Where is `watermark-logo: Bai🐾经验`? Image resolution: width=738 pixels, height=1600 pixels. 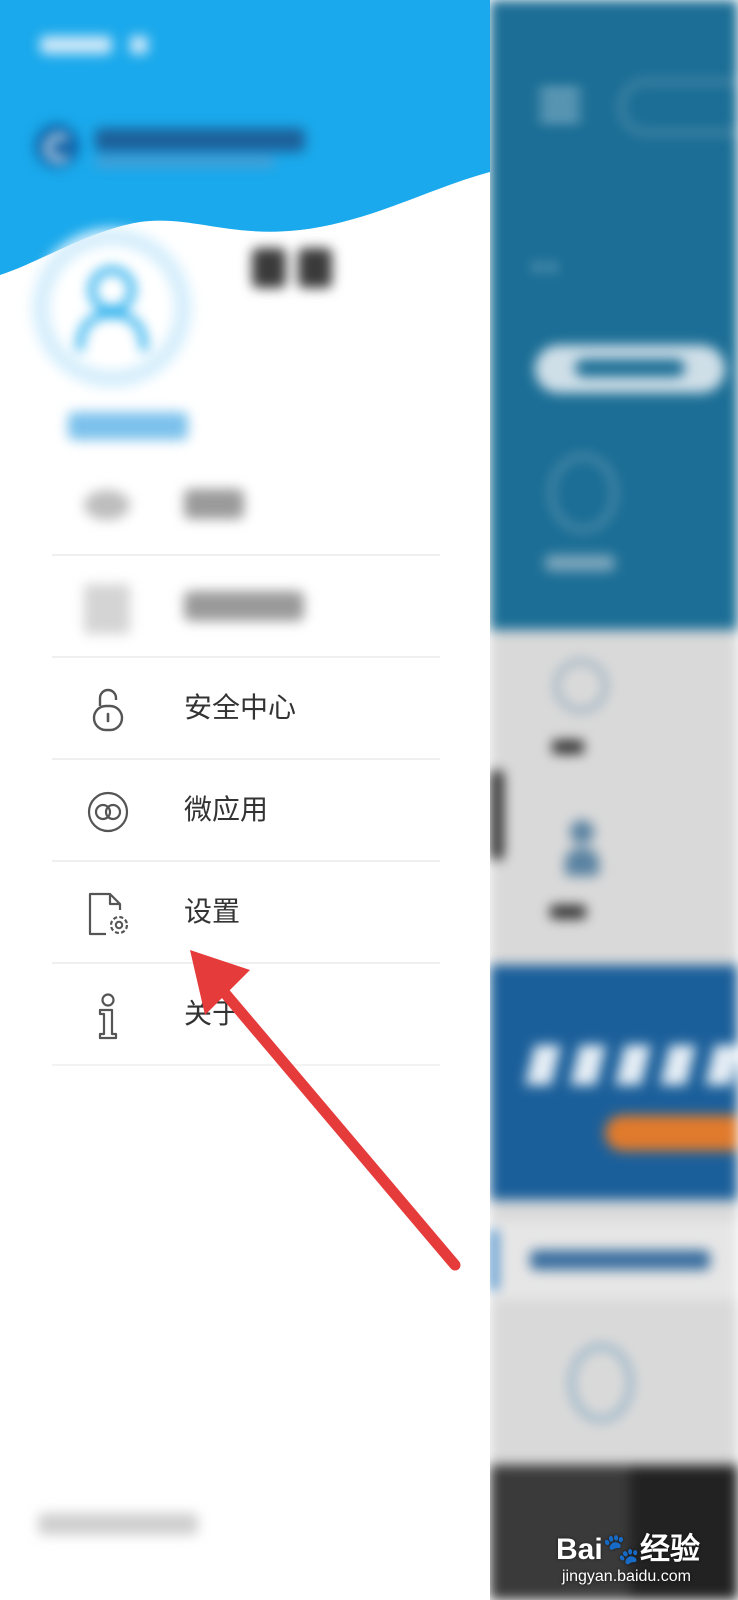
watermark-logo: Bai🐾经验 is located at coordinates (628, 1549).